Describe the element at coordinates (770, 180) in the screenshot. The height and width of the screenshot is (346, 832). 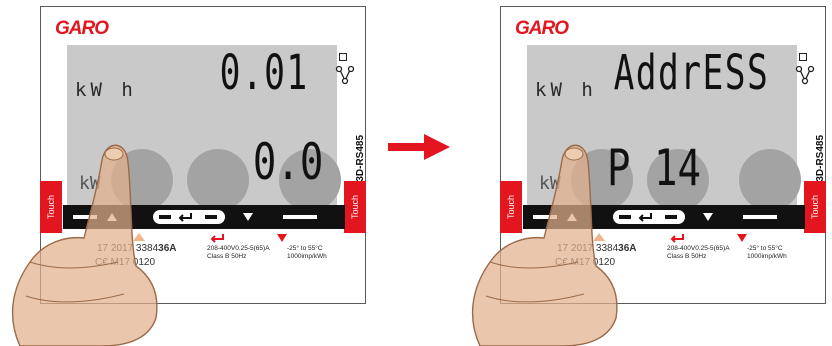
I see `touch-circle-right` at that location.